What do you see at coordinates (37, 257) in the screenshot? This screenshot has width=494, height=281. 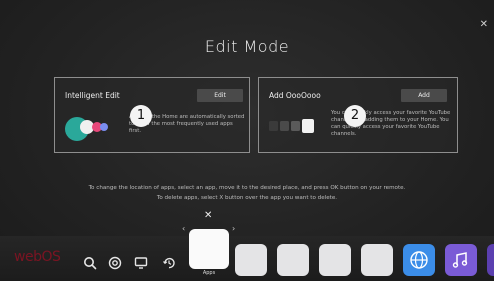 I see `webos-logo: webOS` at bounding box center [37, 257].